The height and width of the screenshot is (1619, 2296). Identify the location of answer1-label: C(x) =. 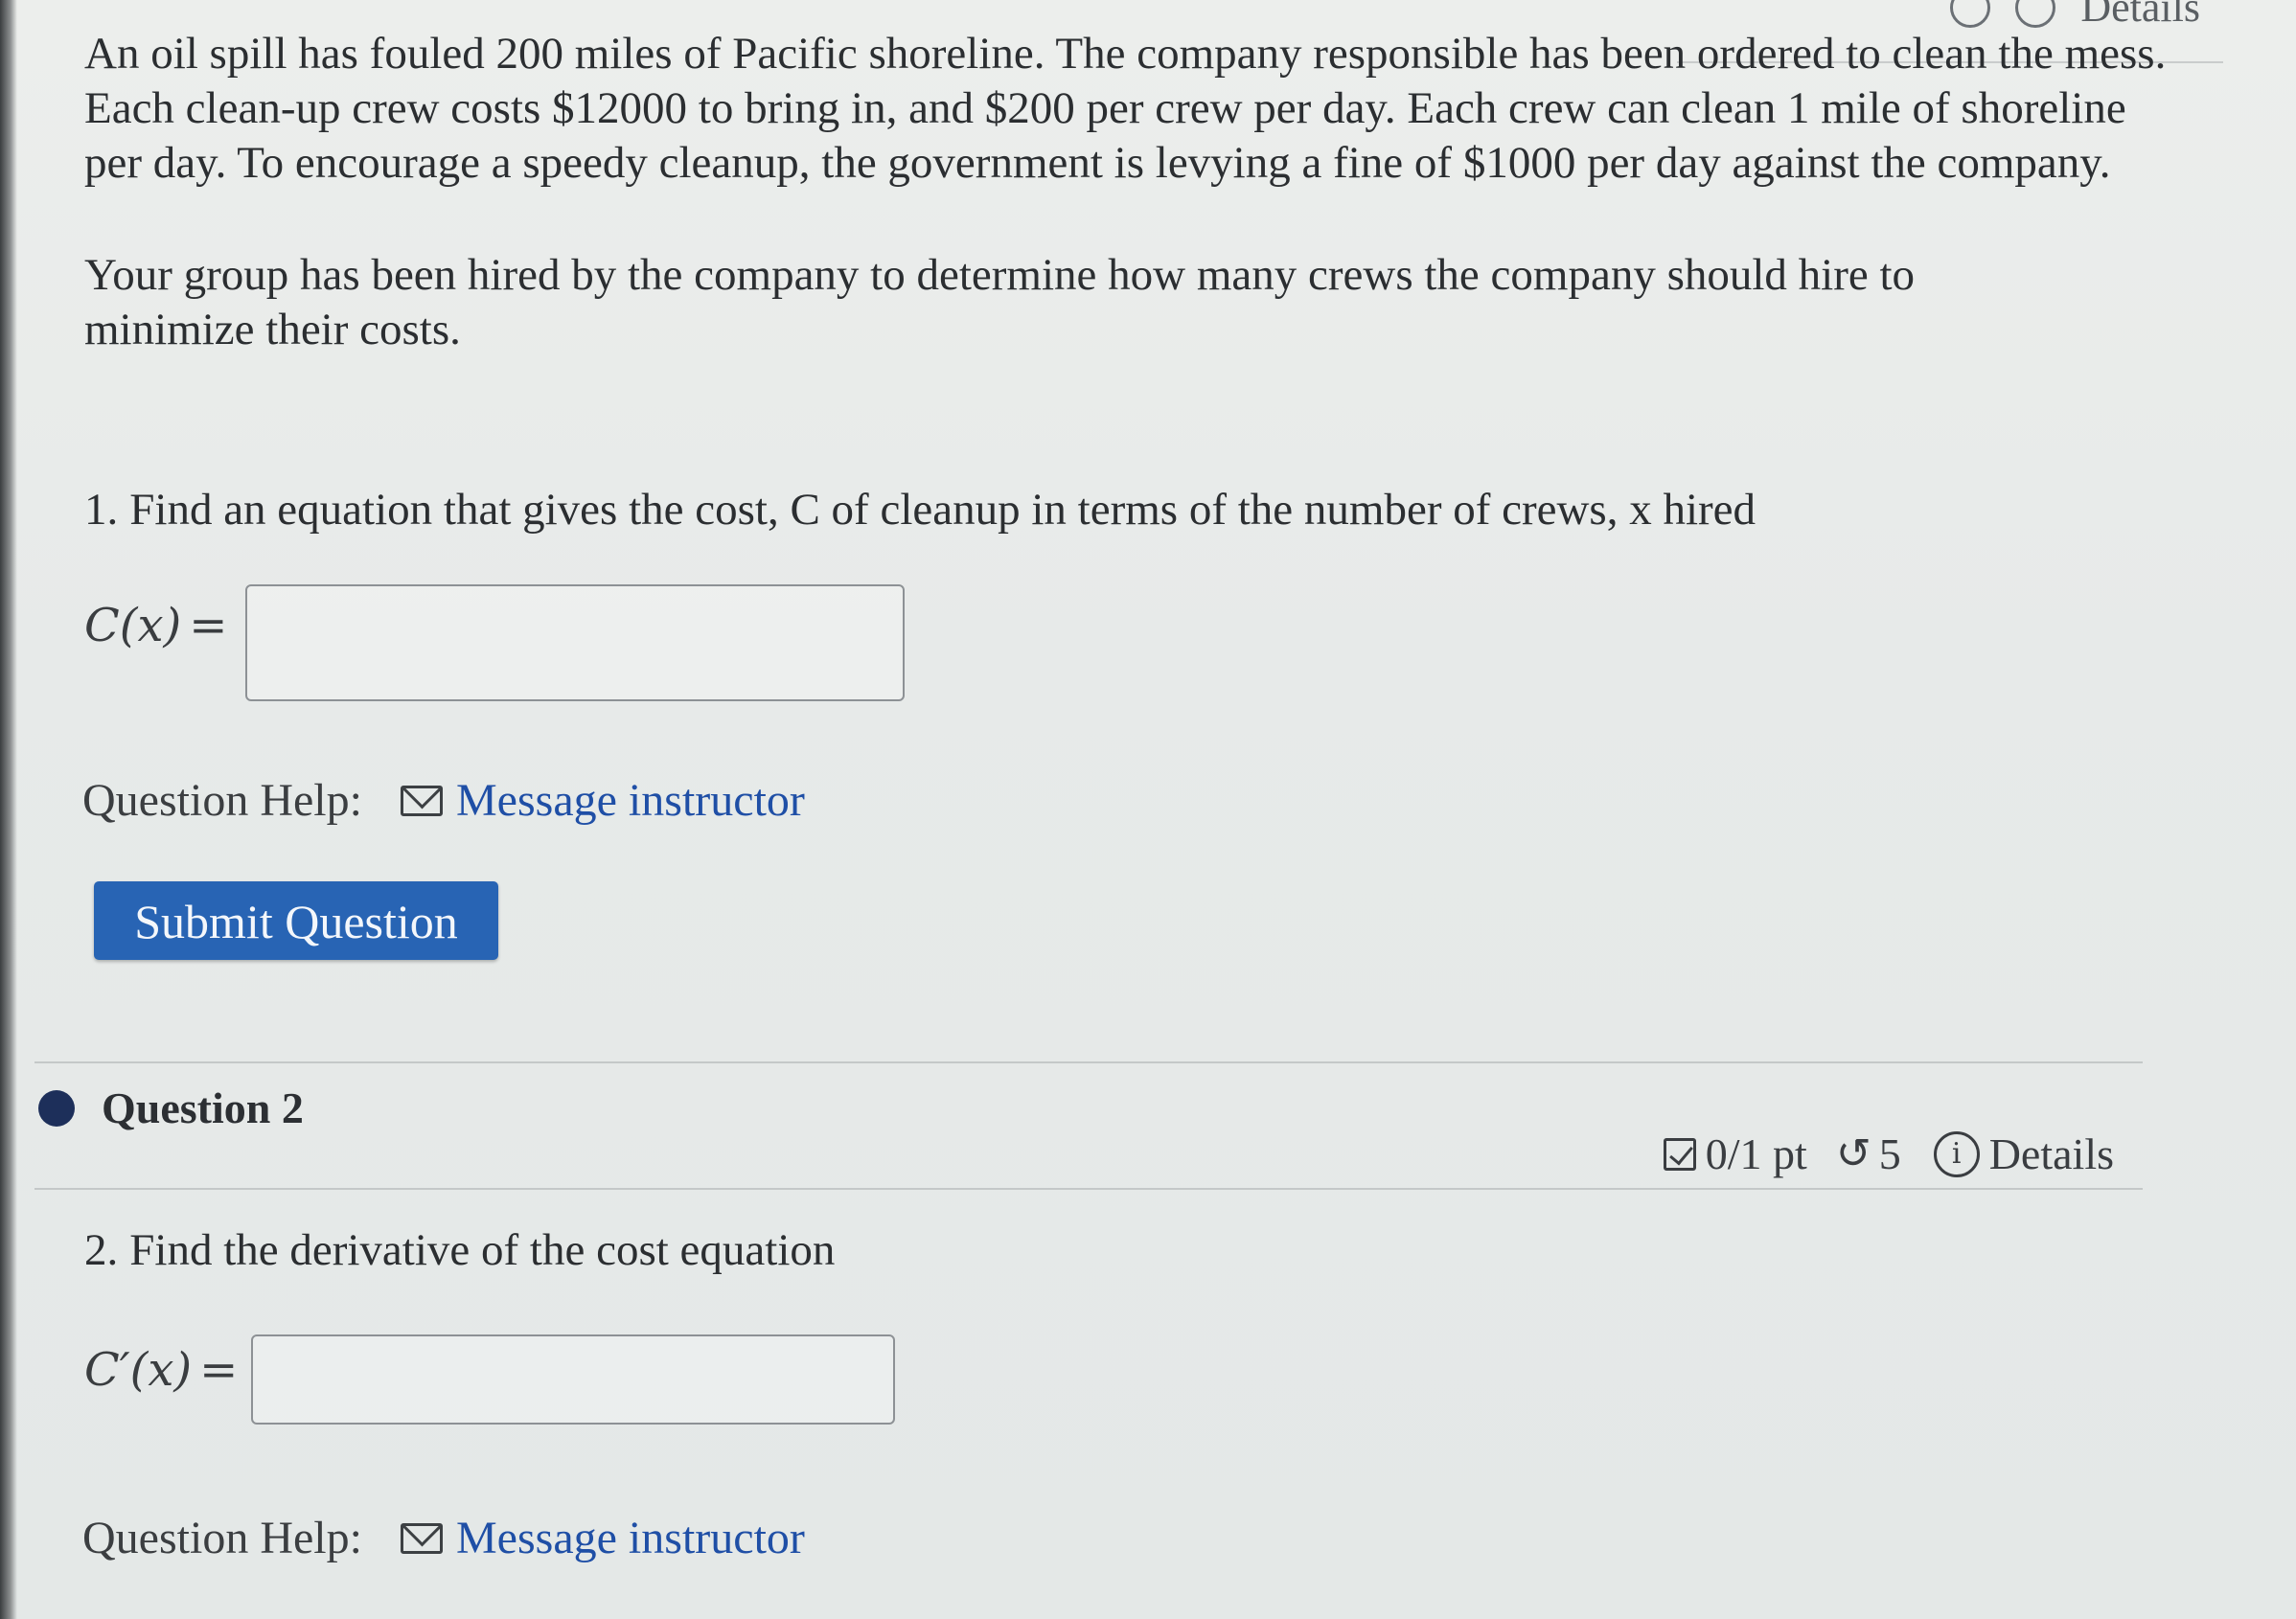
(155, 626).